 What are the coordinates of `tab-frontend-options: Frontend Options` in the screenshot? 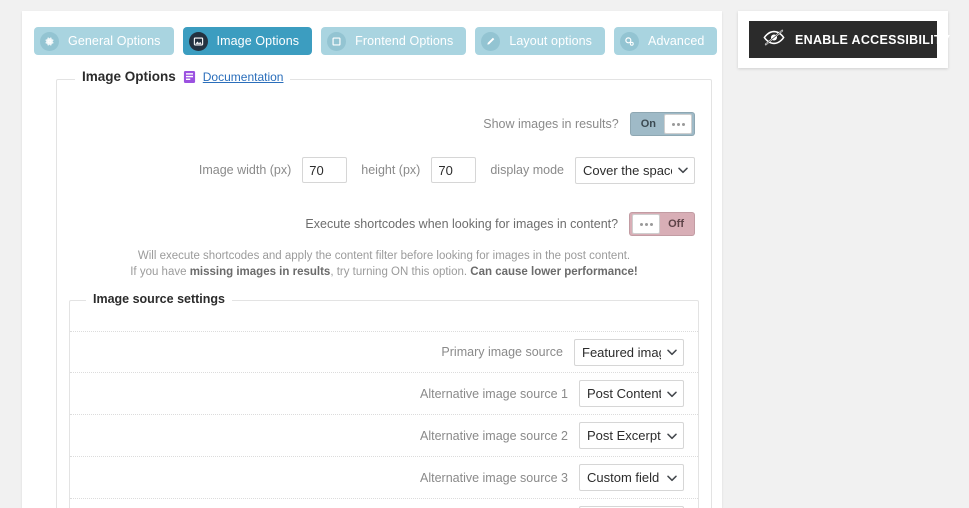 It's located at (394, 41).